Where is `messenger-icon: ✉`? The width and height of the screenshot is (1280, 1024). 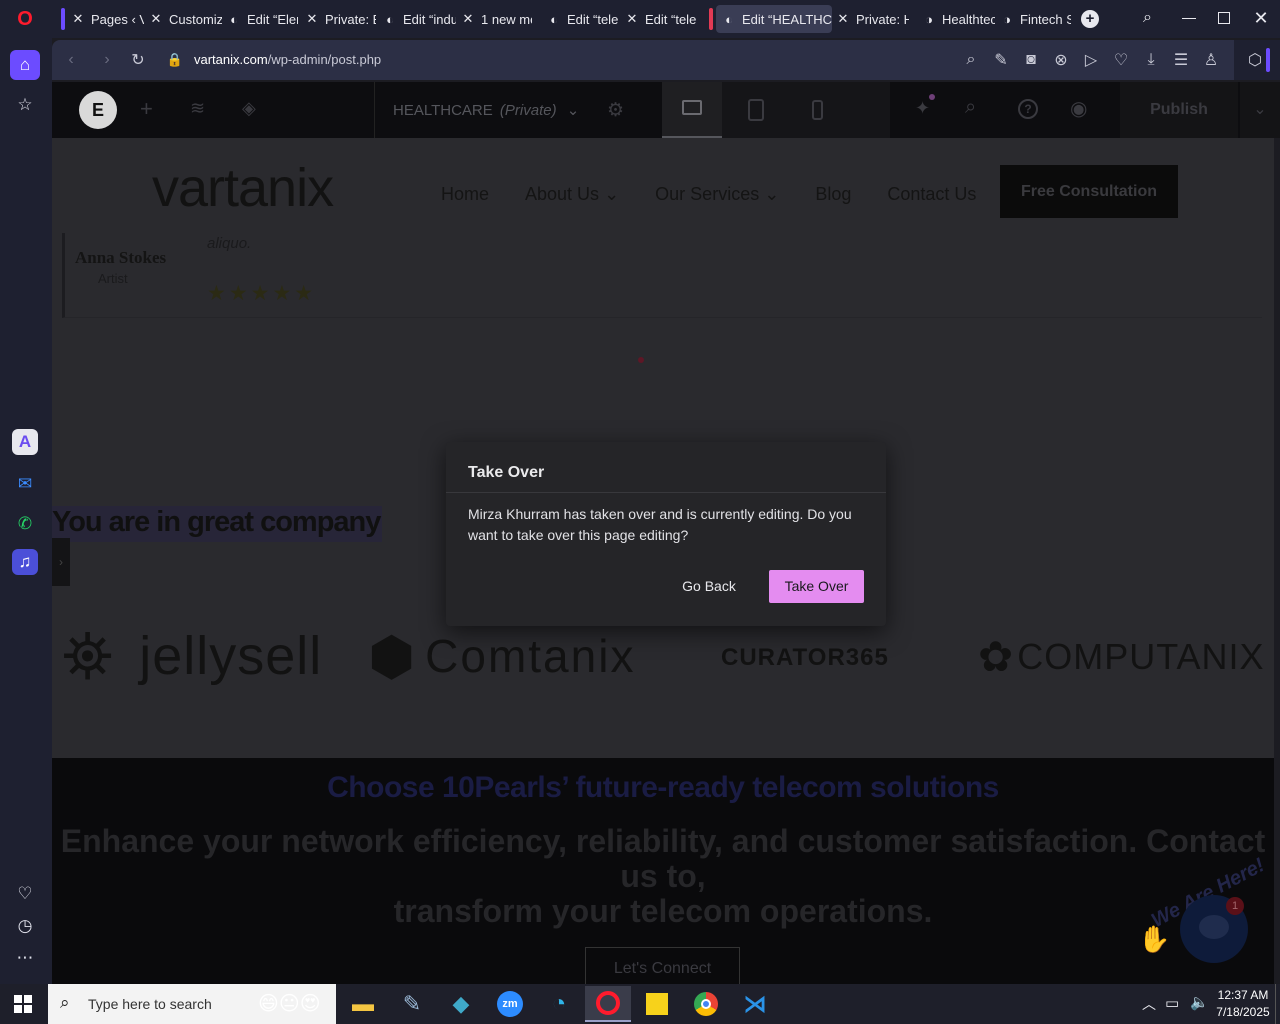
messenger-icon: ✉ is located at coordinates (25, 484).